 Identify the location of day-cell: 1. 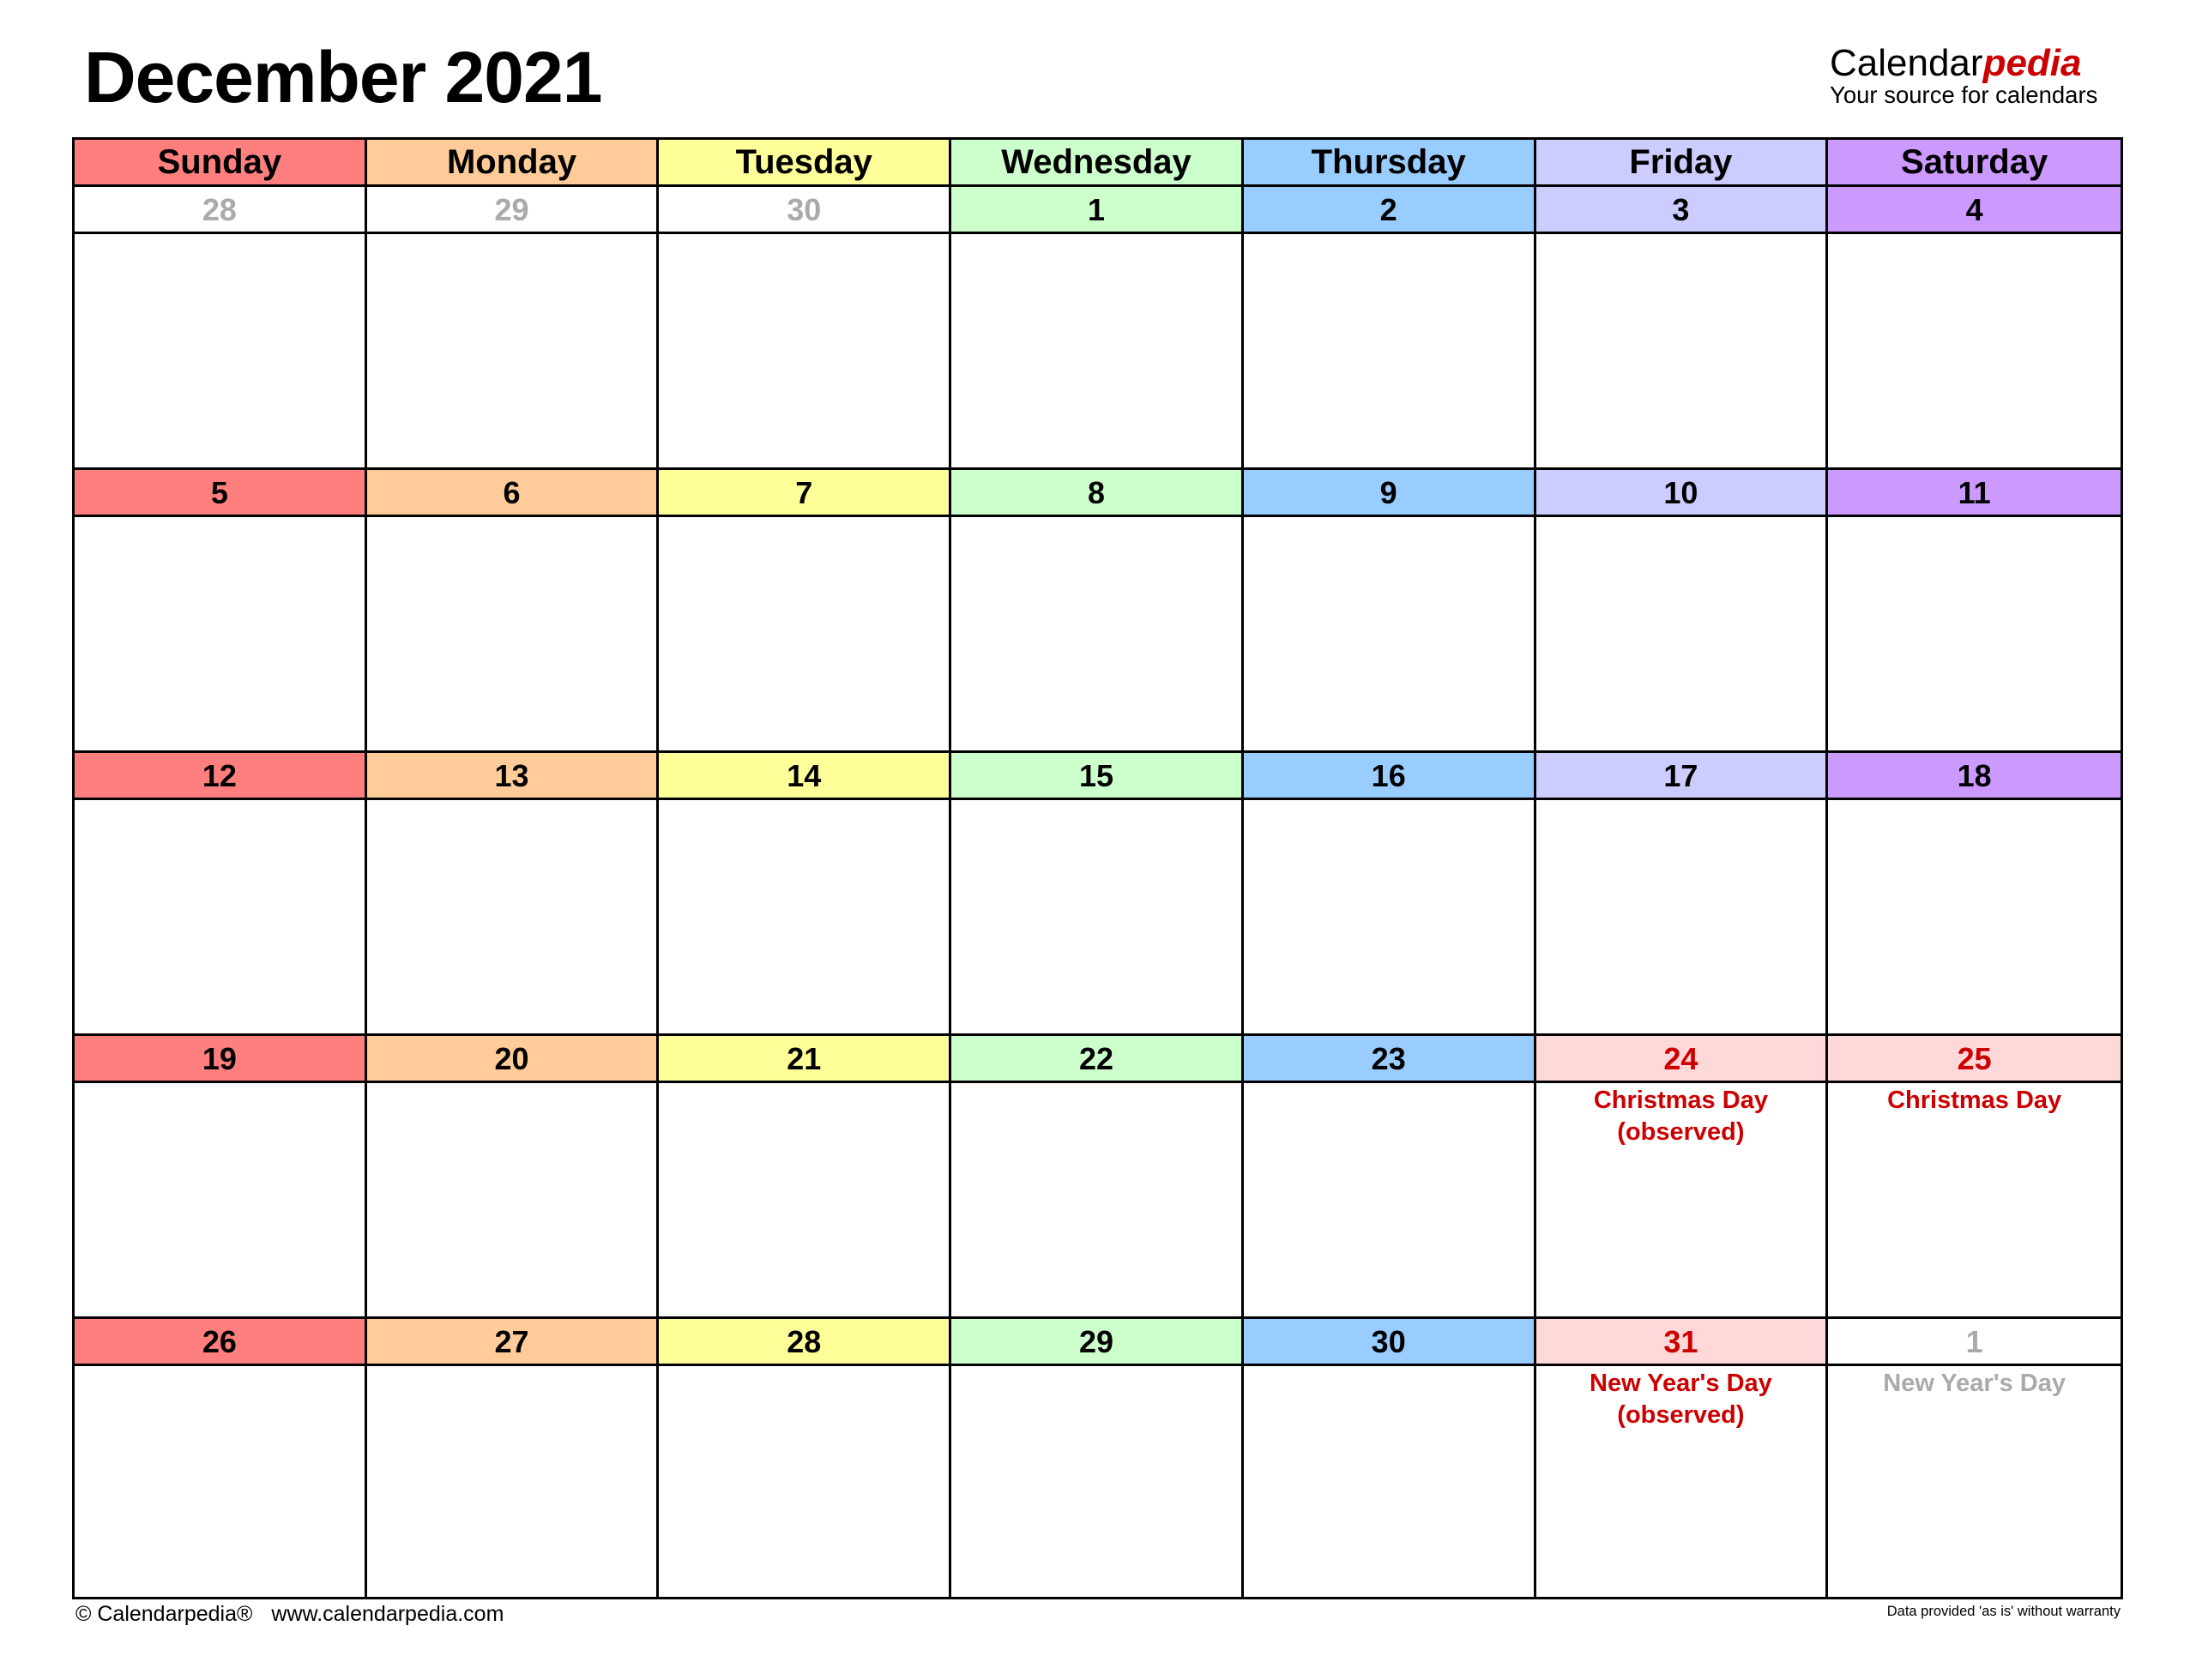
(1098, 328).